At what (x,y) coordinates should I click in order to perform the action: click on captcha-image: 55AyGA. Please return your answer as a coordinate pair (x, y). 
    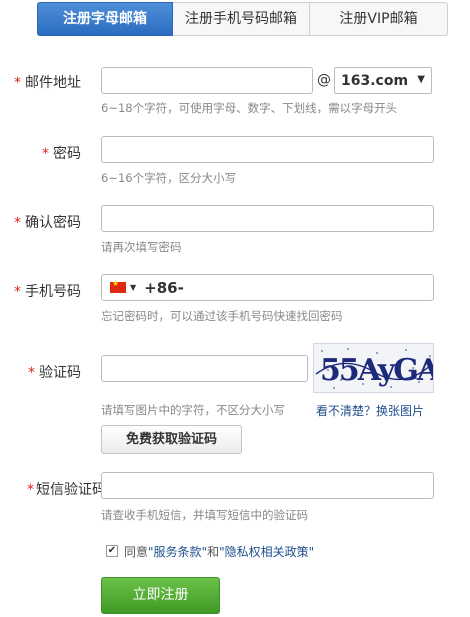
    Looking at the image, I should click on (373, 368).